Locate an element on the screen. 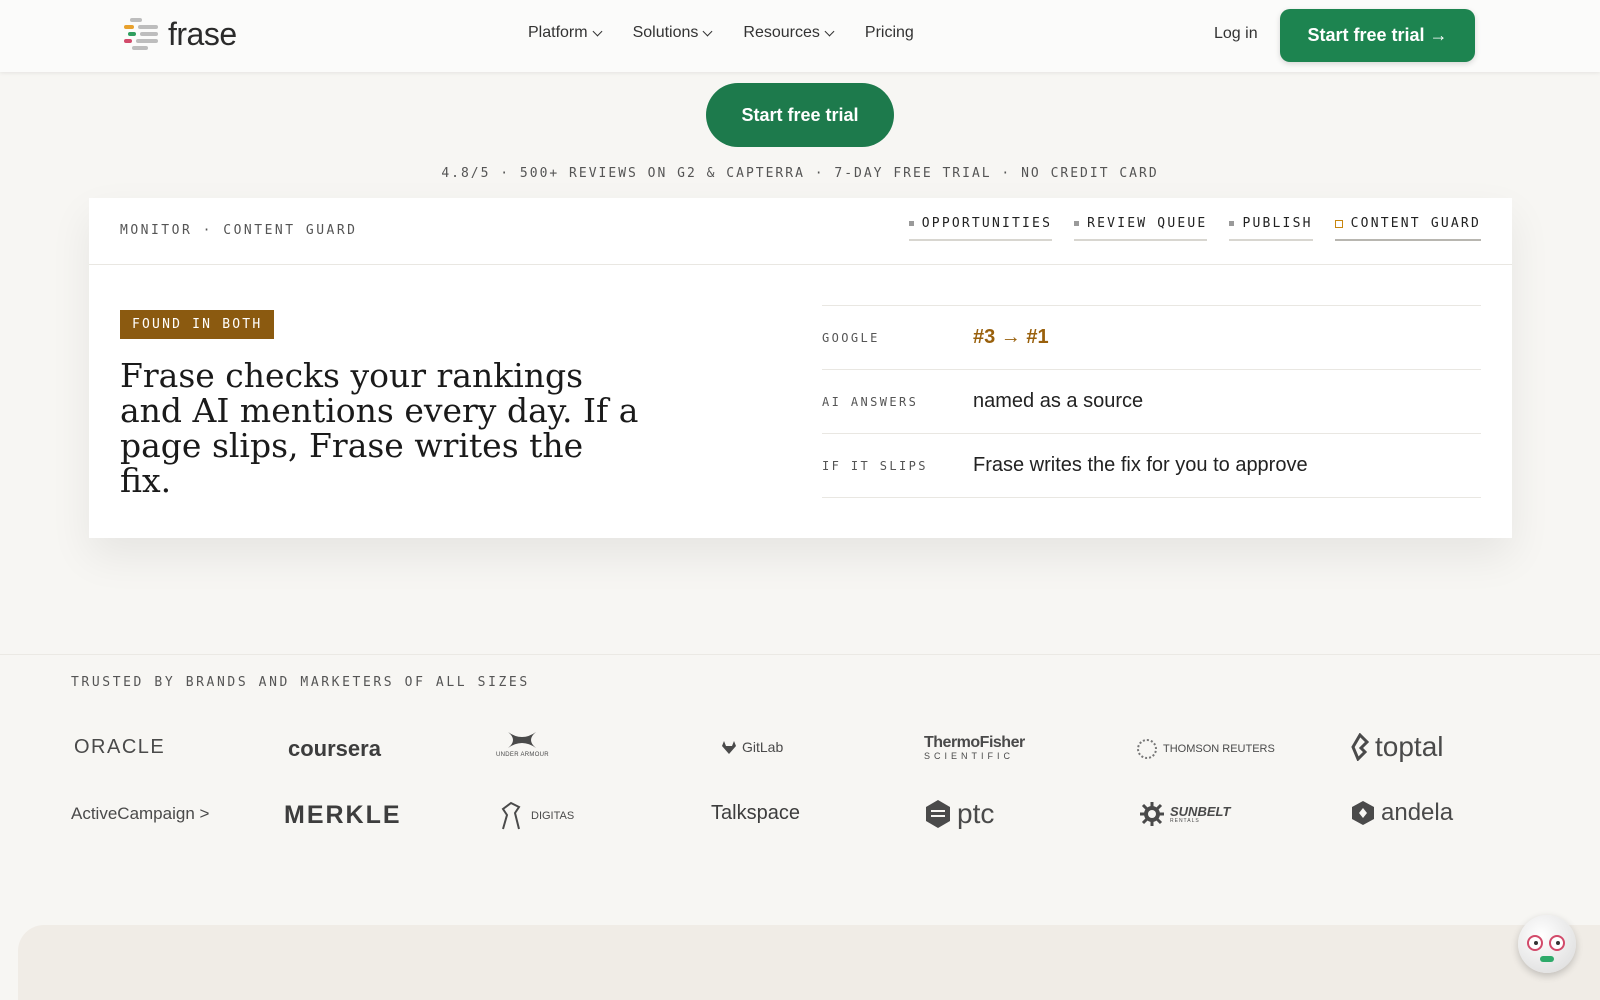 The width and height of the screenshot is (1600, 1000). logo-text: Talkspace is located at coordinates (755, 813).